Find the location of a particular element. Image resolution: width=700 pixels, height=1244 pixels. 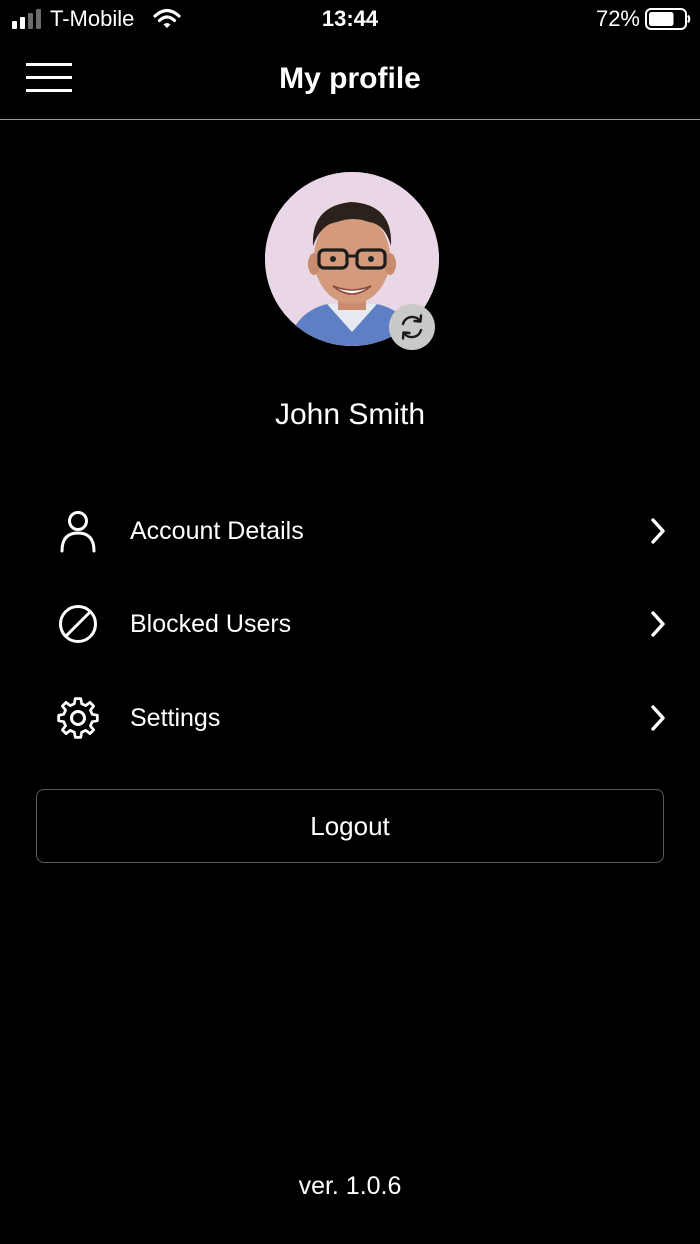

app-version: ver. 1.0.6 is located at coordinates (350, 1186).